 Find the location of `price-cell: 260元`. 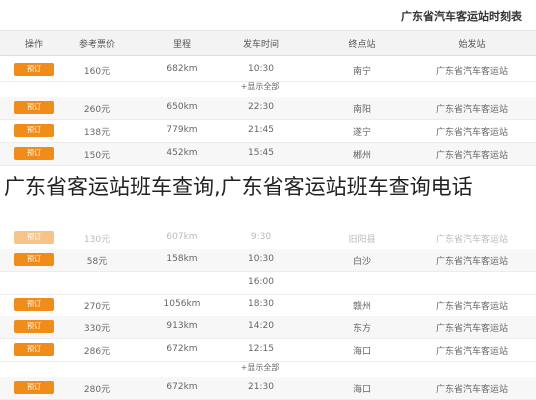

price-cell: 260元 is located at coordinates (97, 110).